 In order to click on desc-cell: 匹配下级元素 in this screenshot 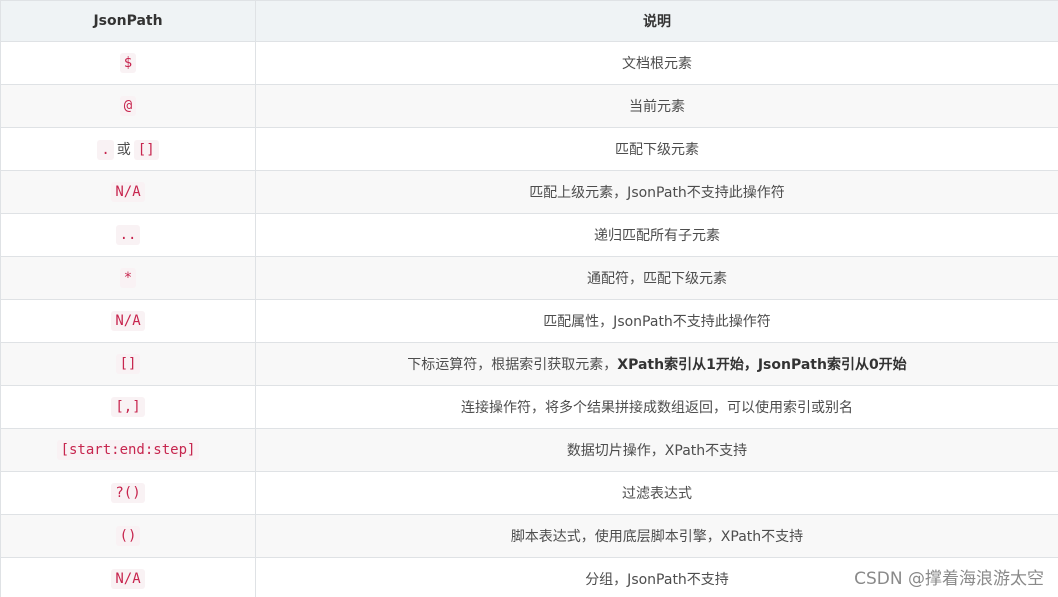, I will do `click(656, 149)`.